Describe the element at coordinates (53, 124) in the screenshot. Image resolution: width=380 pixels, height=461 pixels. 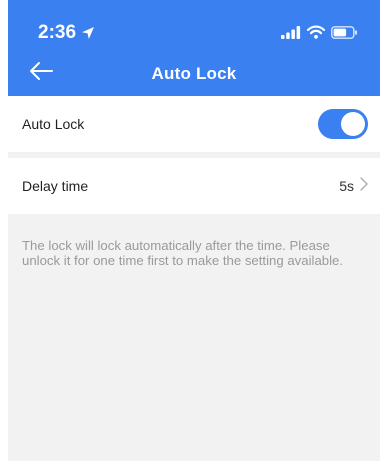
I see `auto-lock-label: Auto Lock` at that location.